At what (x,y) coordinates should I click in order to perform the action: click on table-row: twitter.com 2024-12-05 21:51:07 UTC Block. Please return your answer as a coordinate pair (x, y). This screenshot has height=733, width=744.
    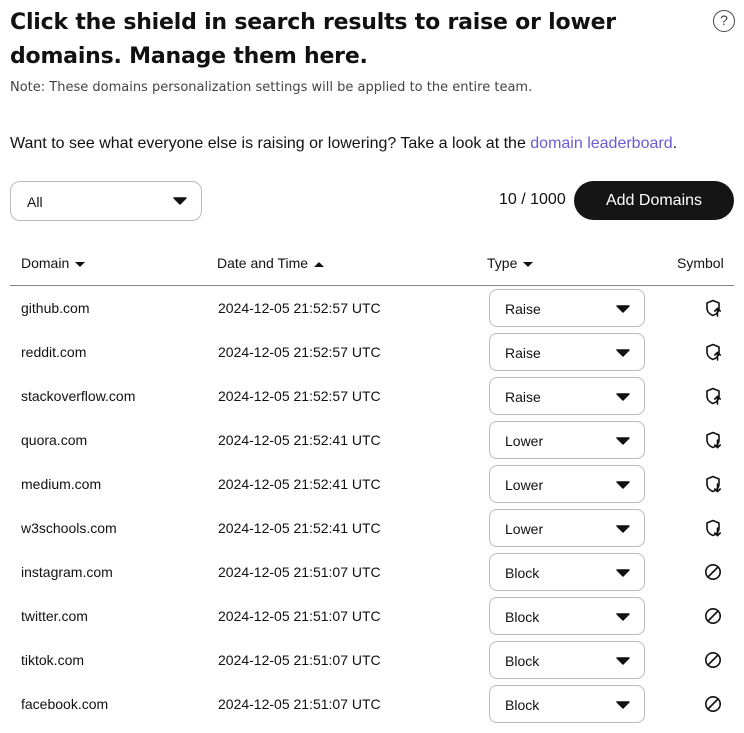
    Looking at the image, I should click on (372, 616).